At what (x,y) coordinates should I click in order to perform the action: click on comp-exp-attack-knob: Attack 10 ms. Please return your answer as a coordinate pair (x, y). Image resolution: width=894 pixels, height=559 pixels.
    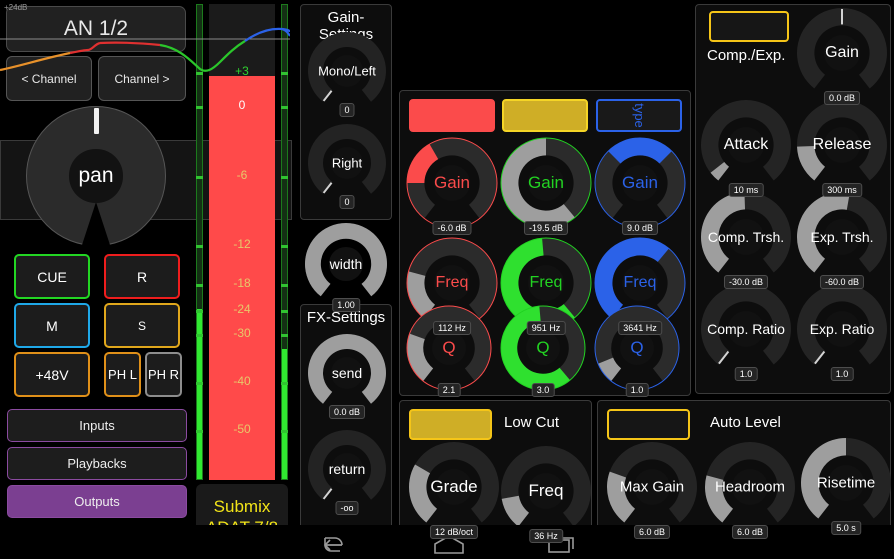
    Looking at the image, I should click on (746, 148).